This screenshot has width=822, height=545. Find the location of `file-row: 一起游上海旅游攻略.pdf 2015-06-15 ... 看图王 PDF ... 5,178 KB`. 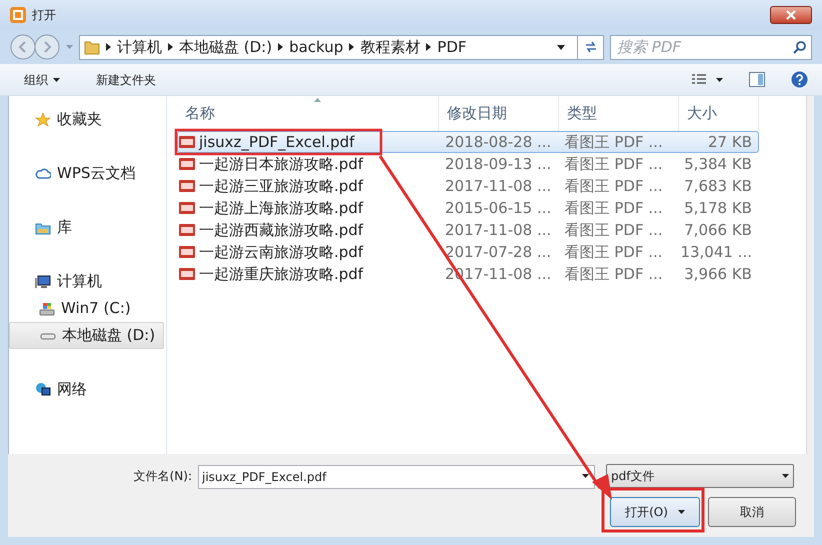

file-row: 一起游上海旅游攻略.pdf 2015-06-15 ... 看图王 PDF ... 5,178 KB is located at coordinates (468, 208).